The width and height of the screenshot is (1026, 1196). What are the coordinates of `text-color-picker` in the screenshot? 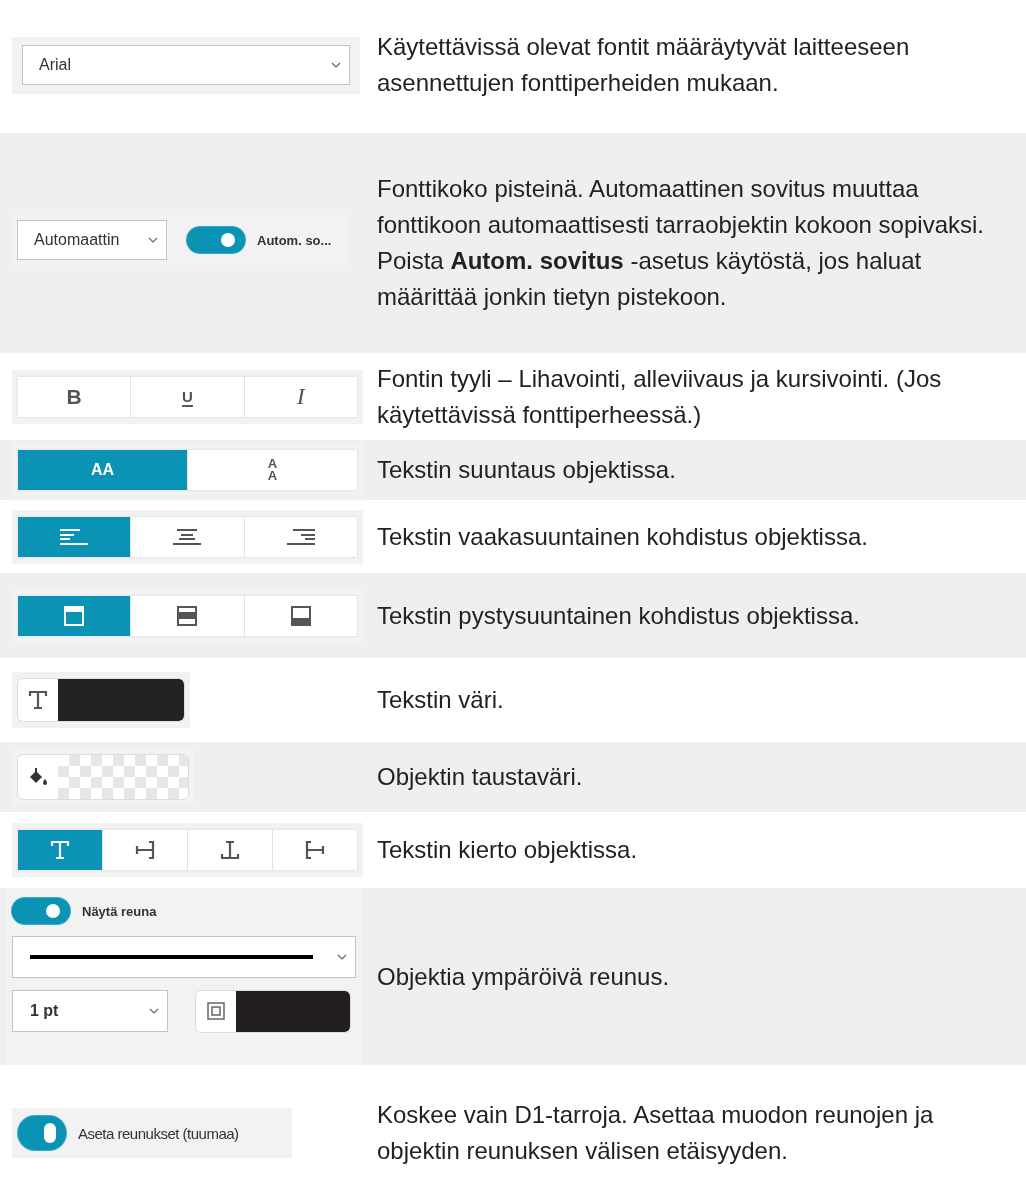 It's located at (101, 700).